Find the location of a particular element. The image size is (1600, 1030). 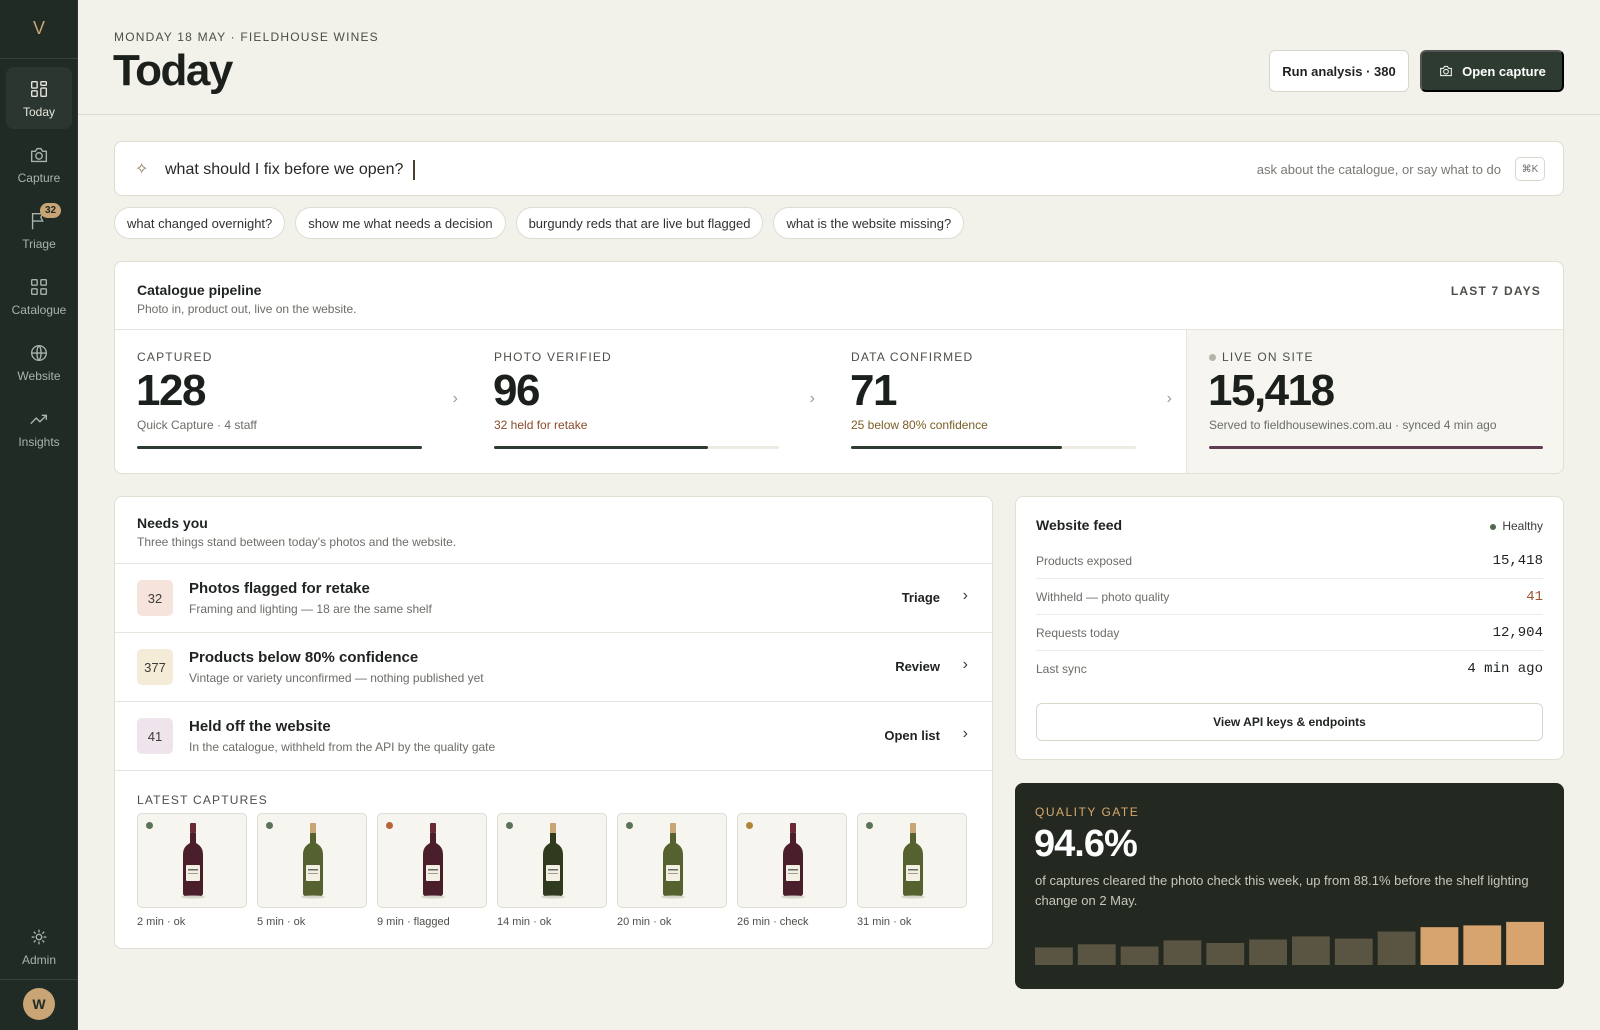

nav-label: Catalogue is located at coordinates (39, 309).